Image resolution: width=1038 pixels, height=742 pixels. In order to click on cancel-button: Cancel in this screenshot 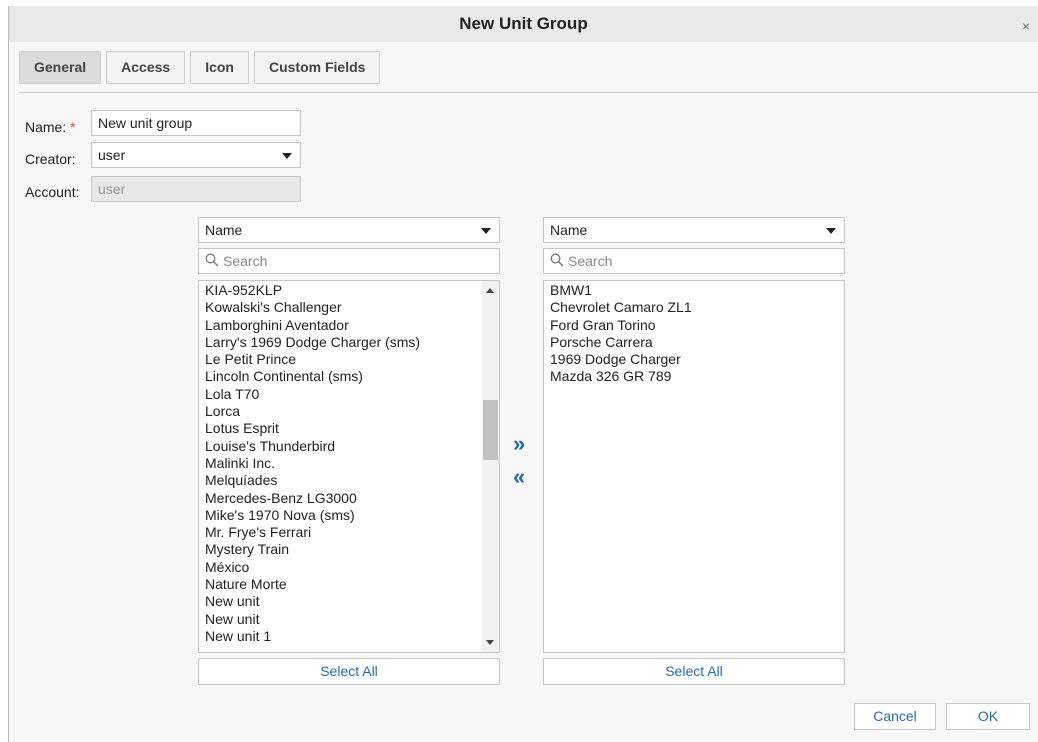, I will do `click(895, 716)`.